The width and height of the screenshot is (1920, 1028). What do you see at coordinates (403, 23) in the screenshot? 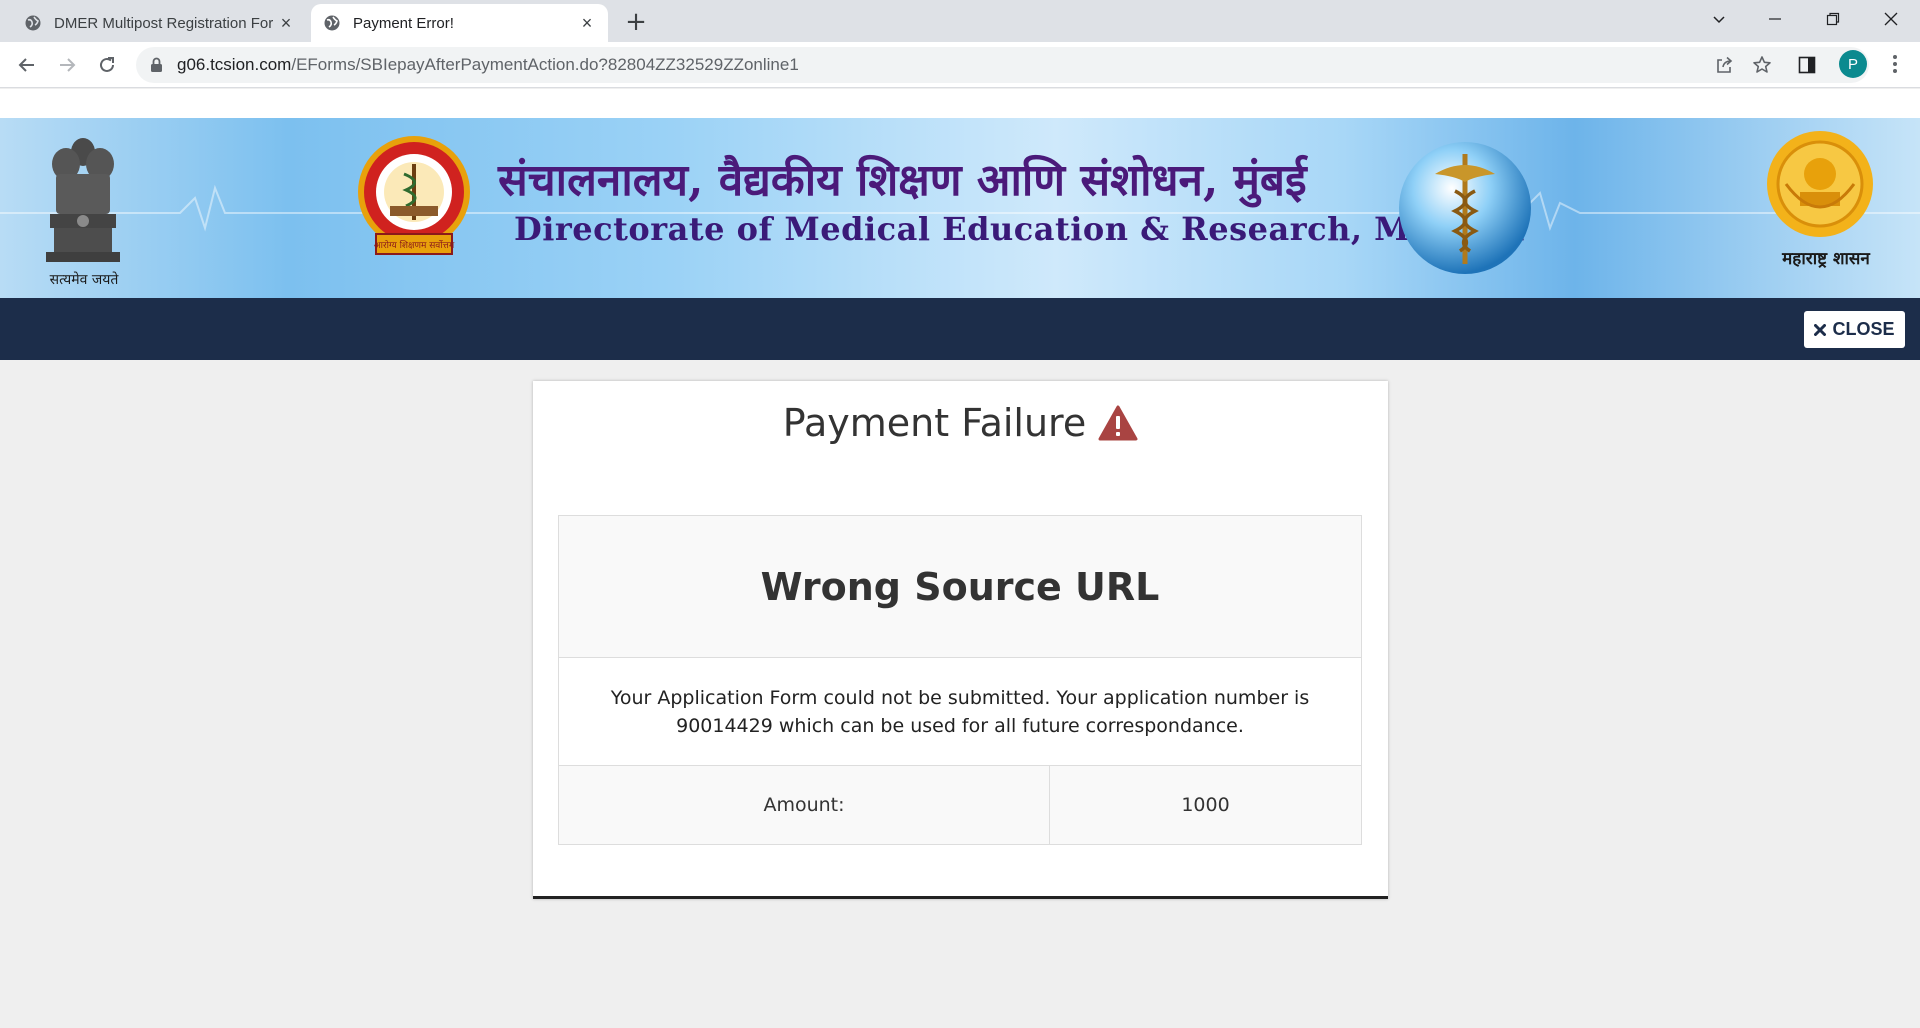
I see `tab-title: Payment Error!` at bounding box center [403, 23].